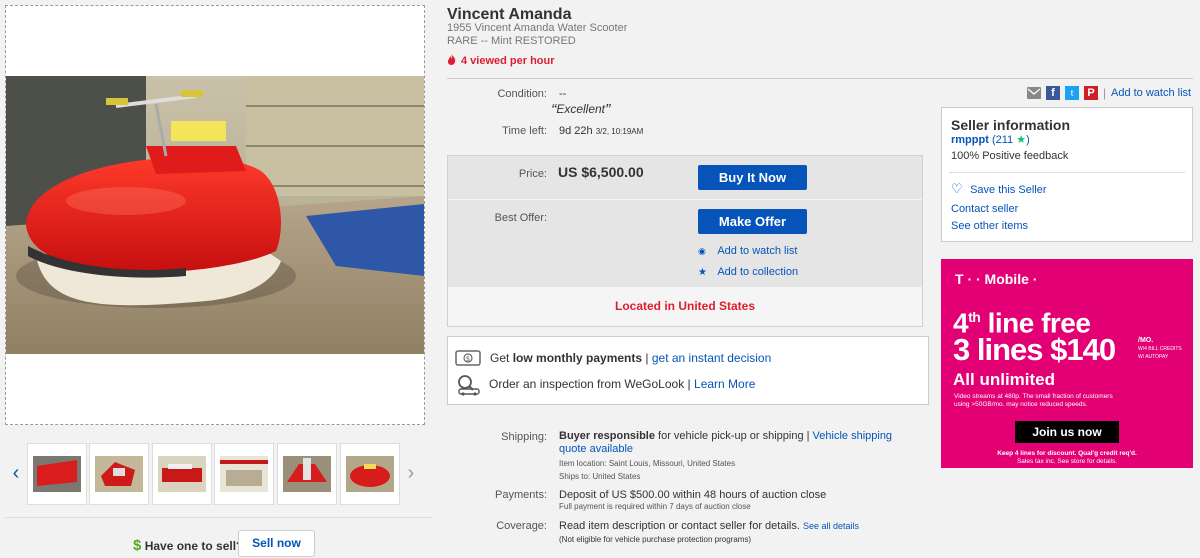  Describe the element at coordinates (520, 218) in the screenshot. I see `best-offer-label: Best Offer:` at that location.